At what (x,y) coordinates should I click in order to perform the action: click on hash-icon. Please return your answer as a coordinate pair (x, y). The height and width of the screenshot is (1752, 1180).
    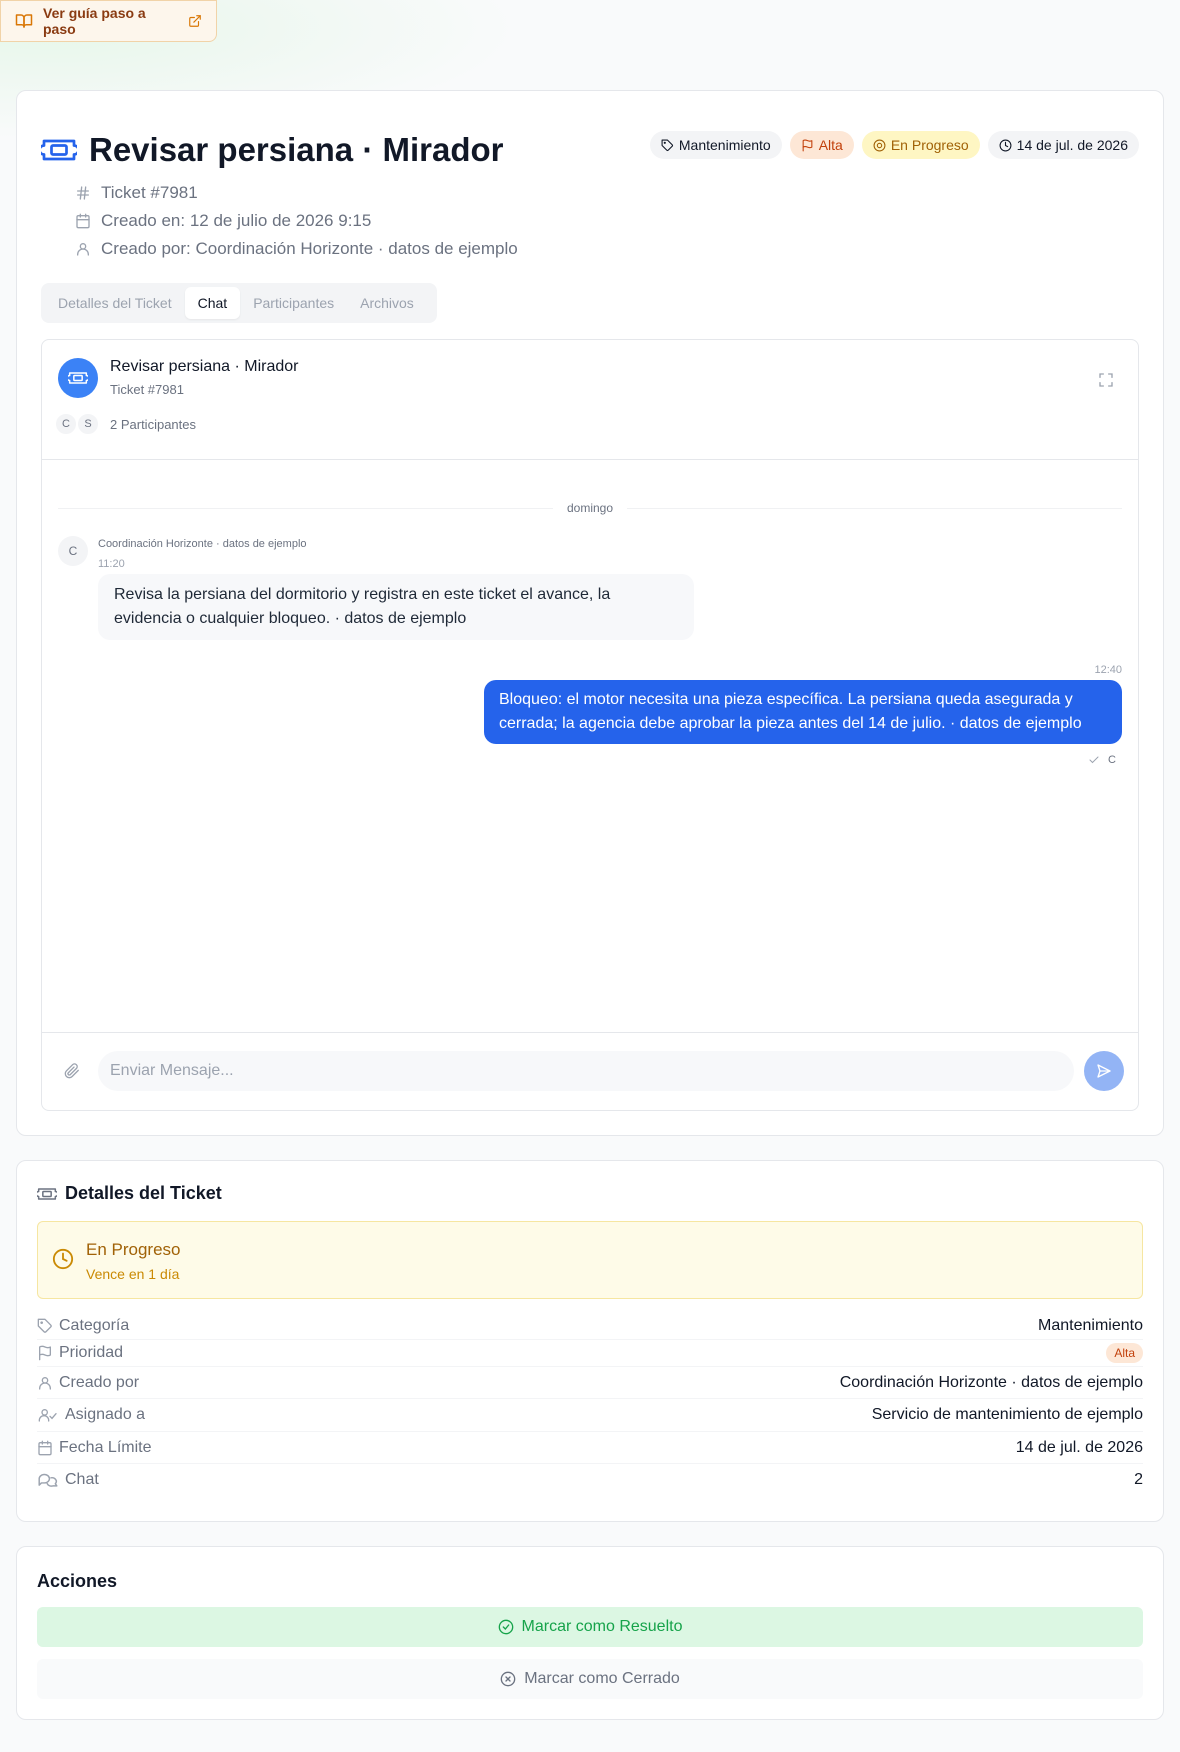
    Looking at the image, I should click on (83, 193).